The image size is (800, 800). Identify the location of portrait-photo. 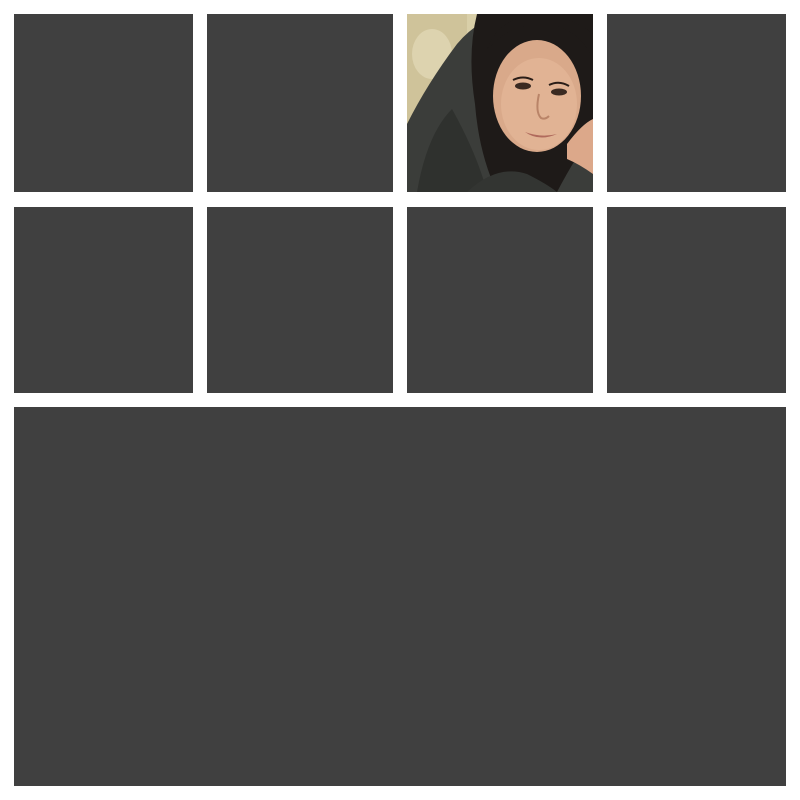
(500, 103).